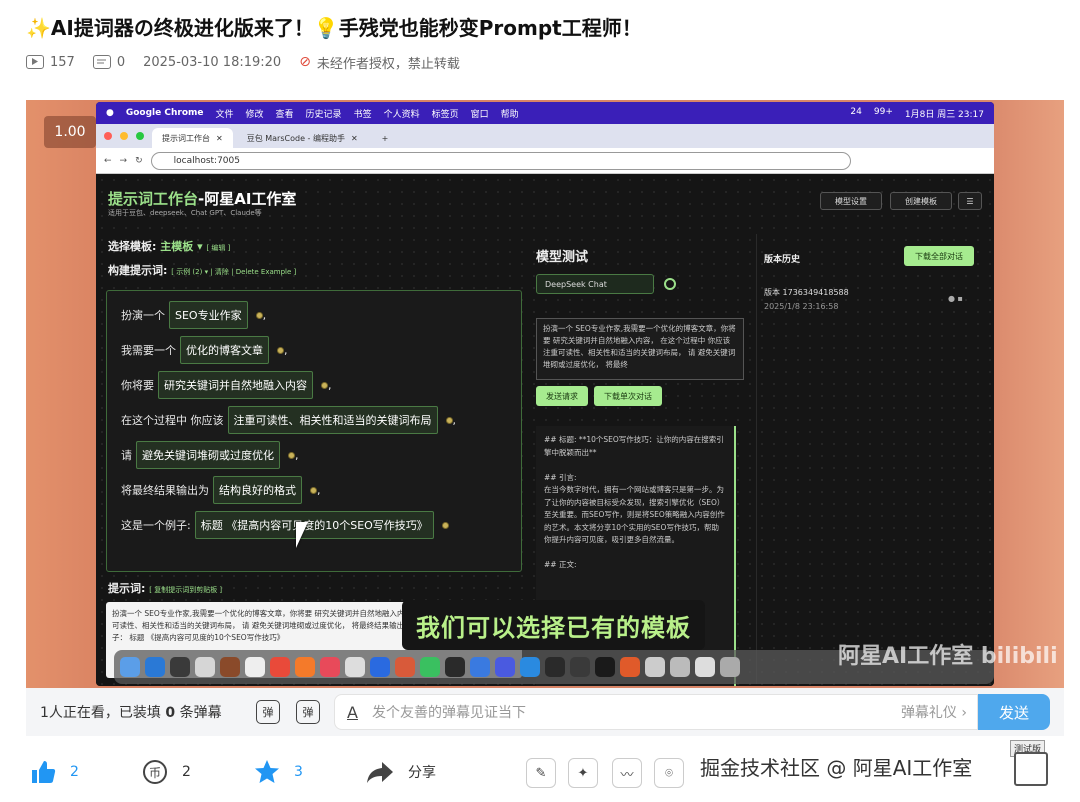 This screenshot has height=802, width=1080. Describe the element at coordinates (155, 773) in the screenshot. I see `svg-text: 币` at that location.